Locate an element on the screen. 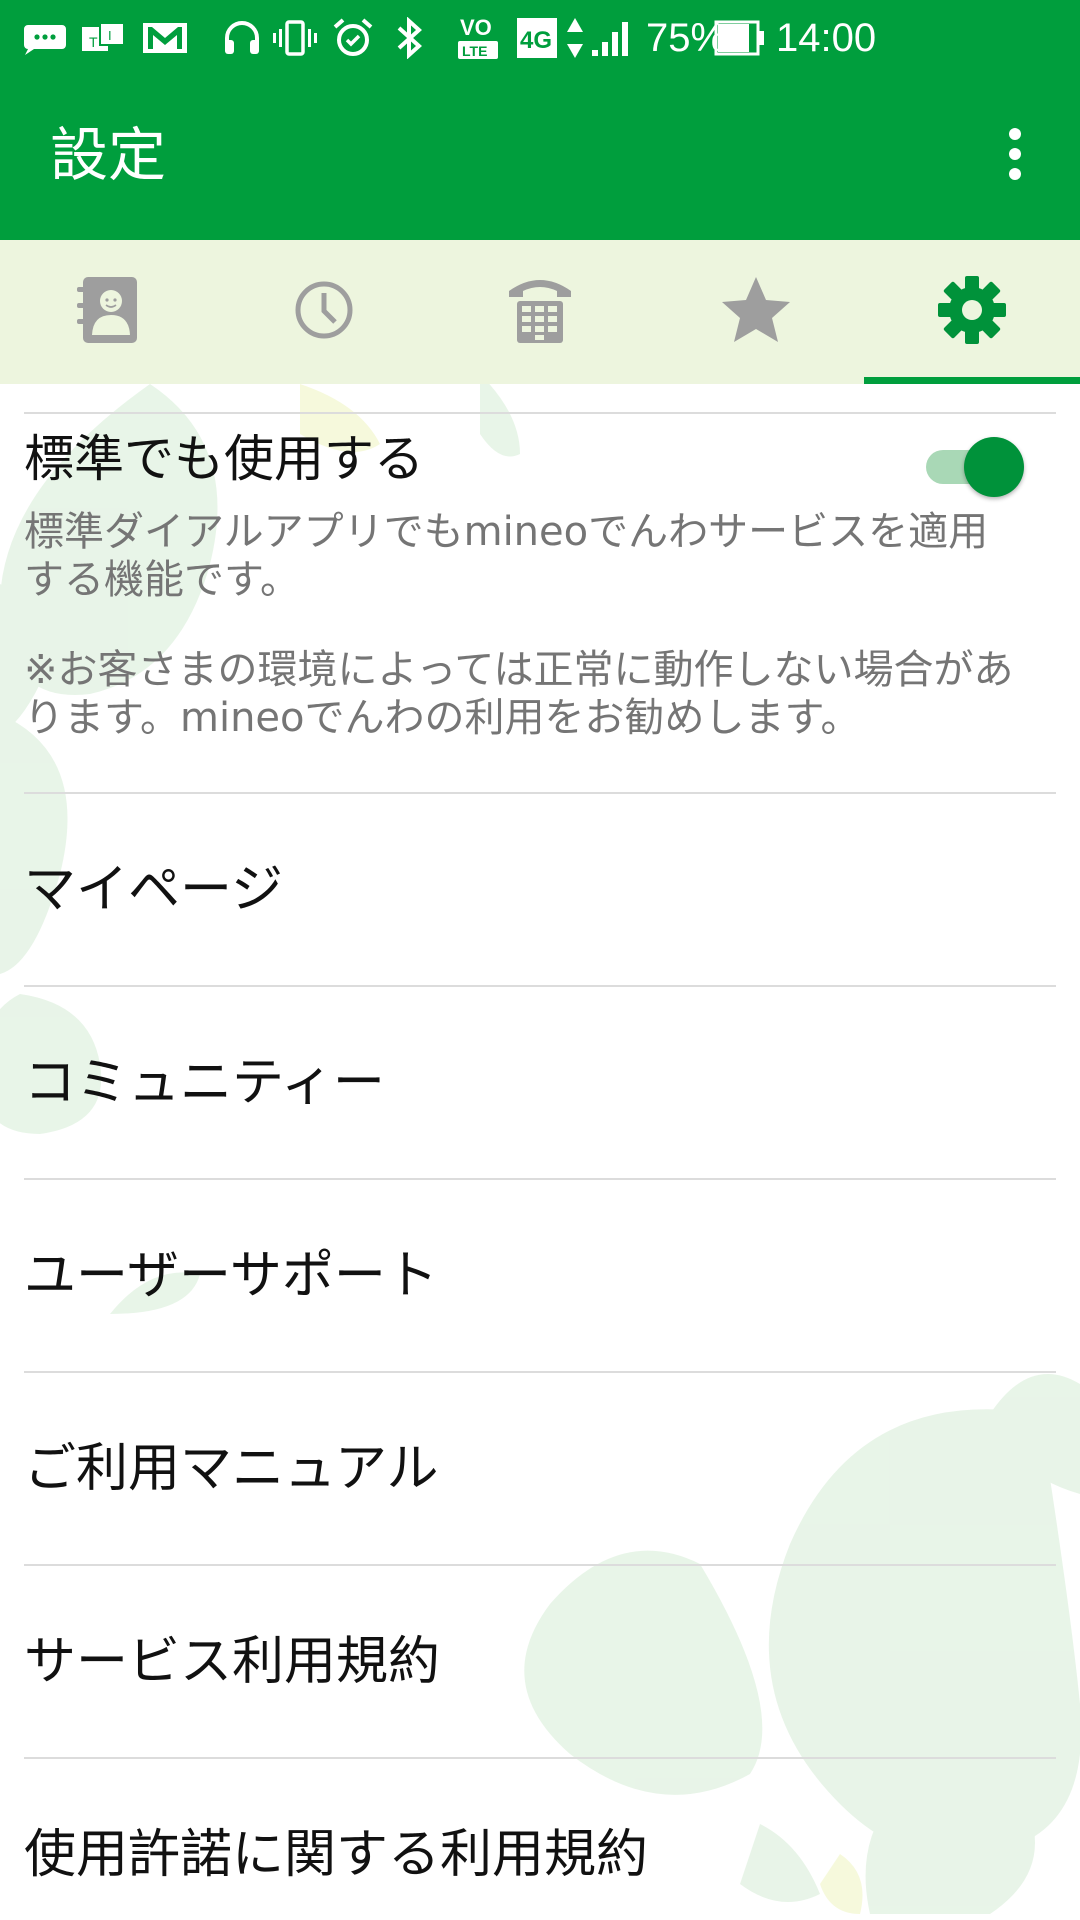 The height and width of the screenshot is (1920, 1080). menu-item-label: ご利用マニュアル is located at coordinates (231, 1469).